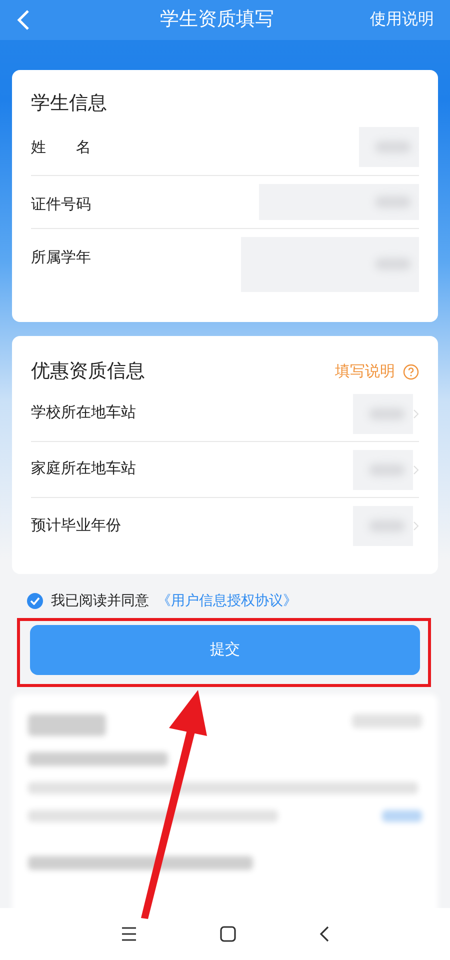 The image size is (450, 960). Describe the element at coordinates (228, 934) in the screenshot. I see `home-icon` at that location.